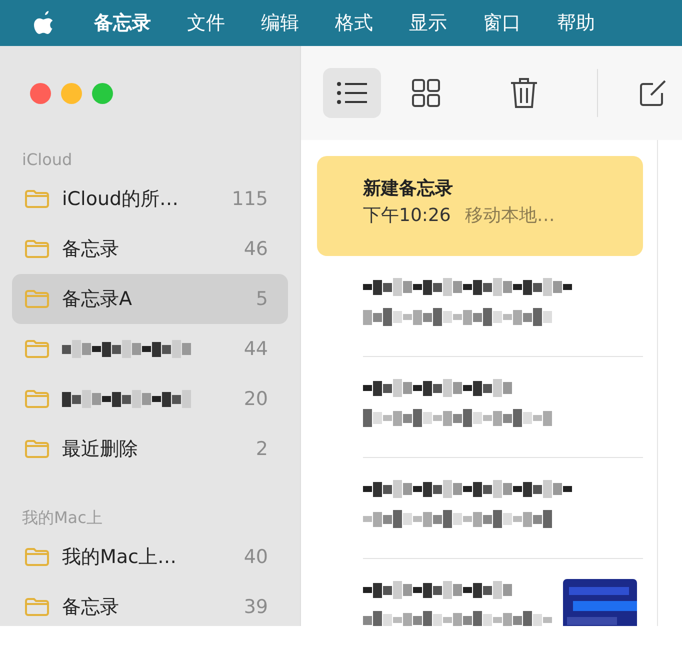  Describe the element at coordinates (428, 23) in the screenshot. I see `menu-item: 显示` at that location.